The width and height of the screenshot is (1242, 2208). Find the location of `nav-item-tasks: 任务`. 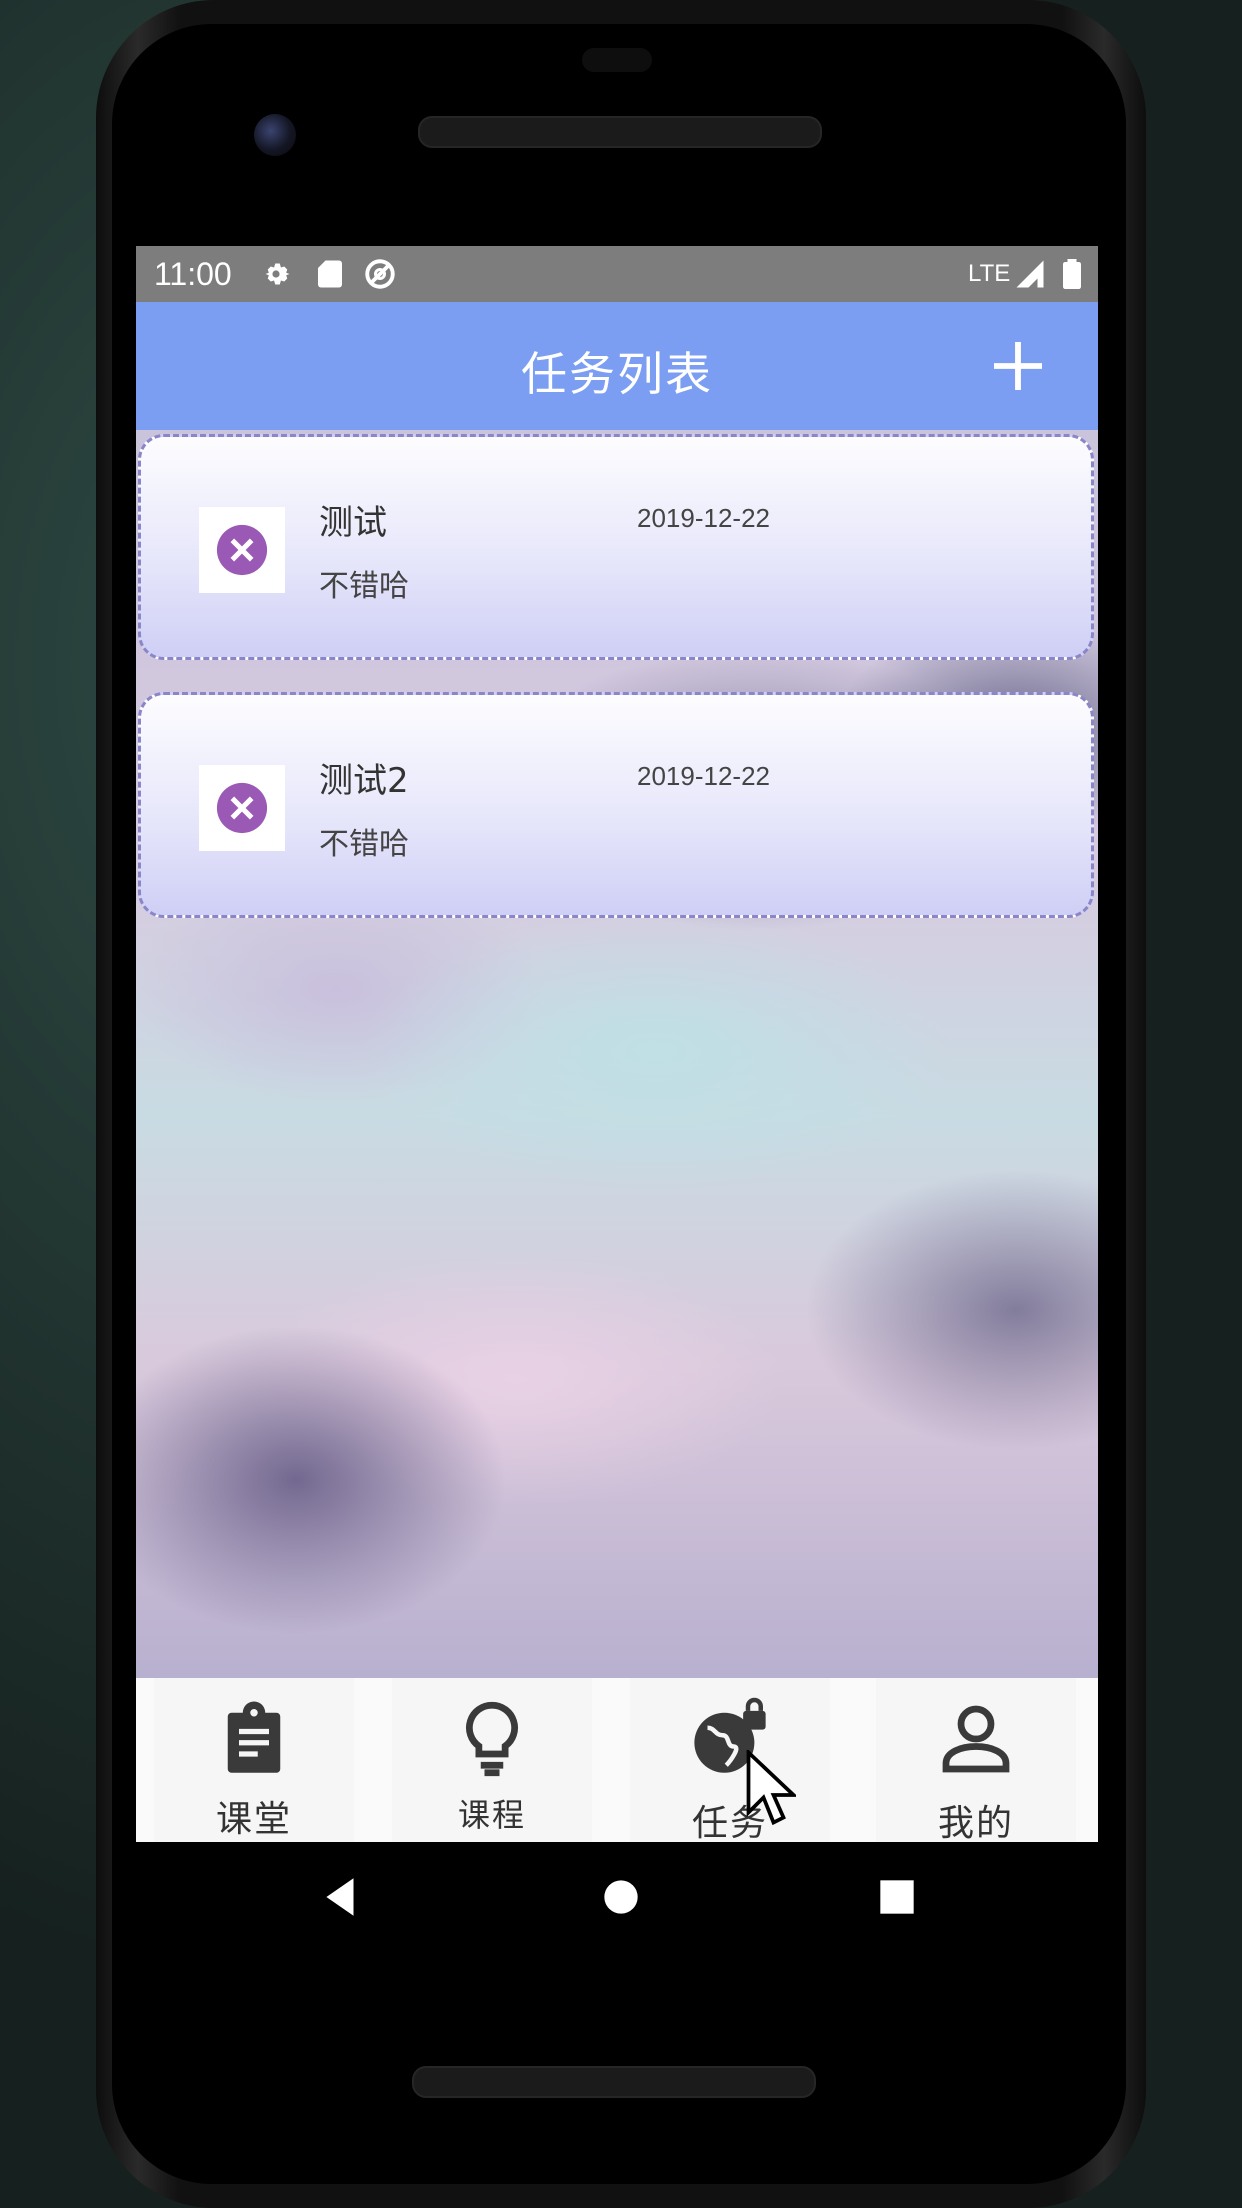

nav-item-tasks: 任务 is located at coordinates (730, 1760).